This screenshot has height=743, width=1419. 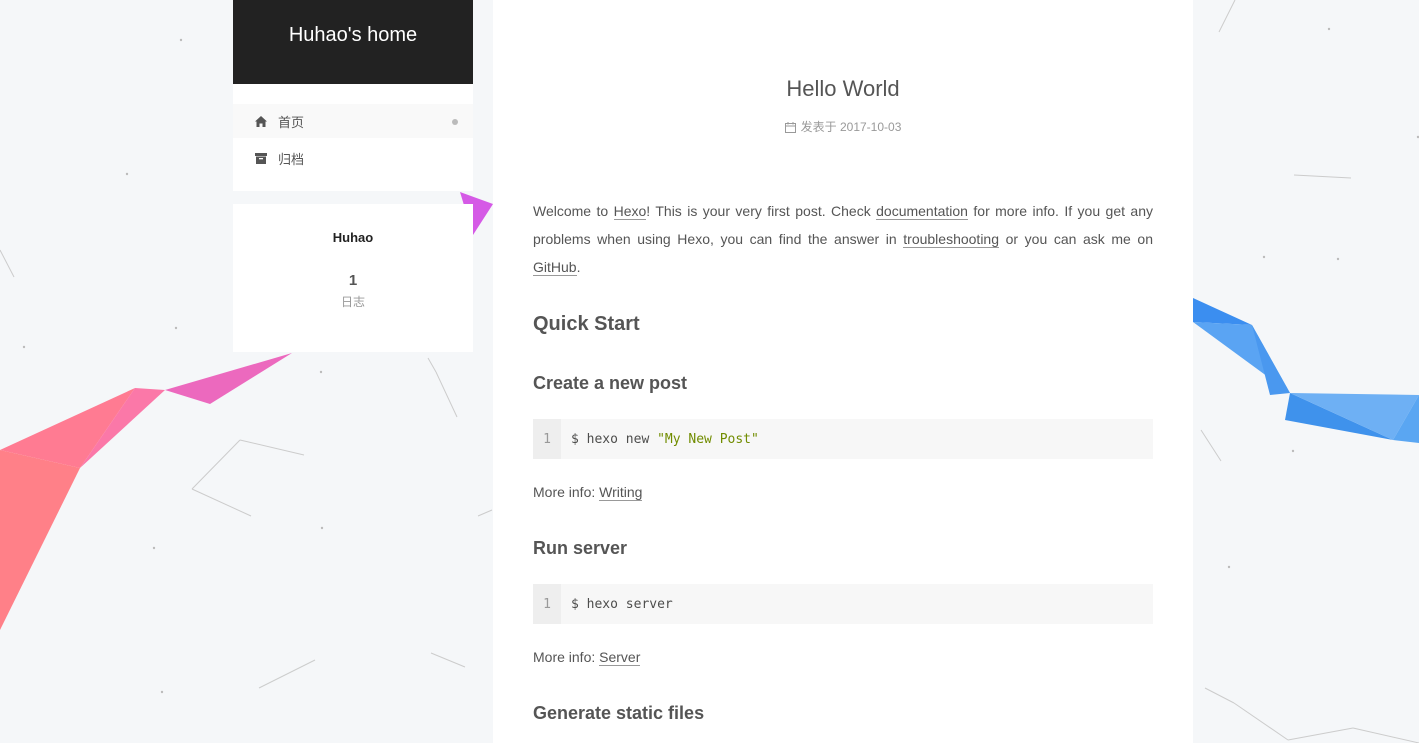 I want to click on intro-text: Welcome to, so click(x=573, y=211).